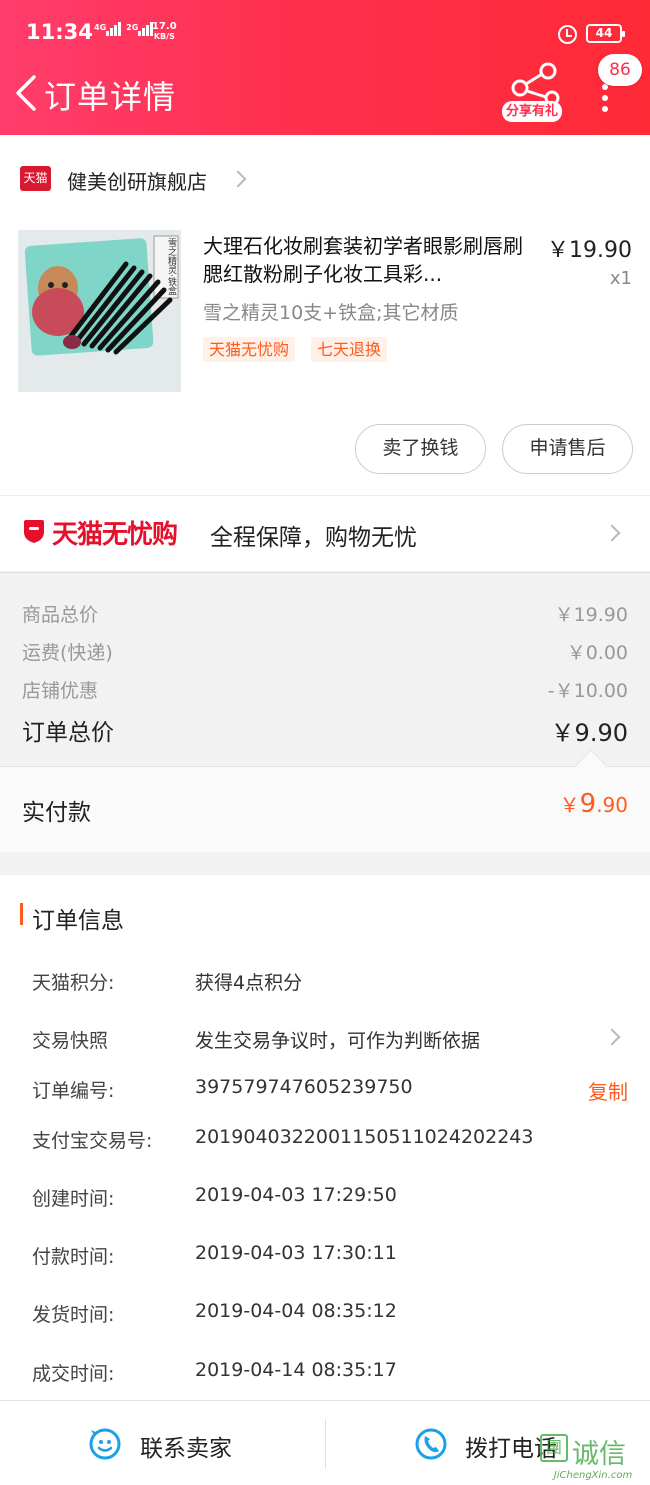  What do you see at coordinates (132, 27) in the screenshot?
I see `network-type-2: 2G` at bounding box center [132, 27].